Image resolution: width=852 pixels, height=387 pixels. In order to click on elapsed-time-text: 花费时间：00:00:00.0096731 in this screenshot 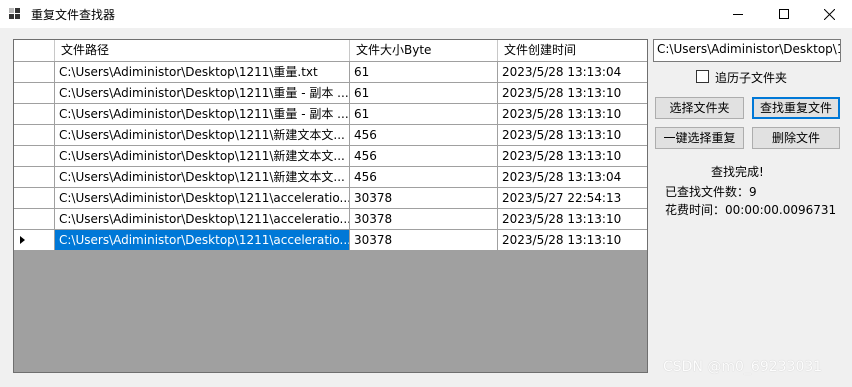, I will do `click(751, 210)`.